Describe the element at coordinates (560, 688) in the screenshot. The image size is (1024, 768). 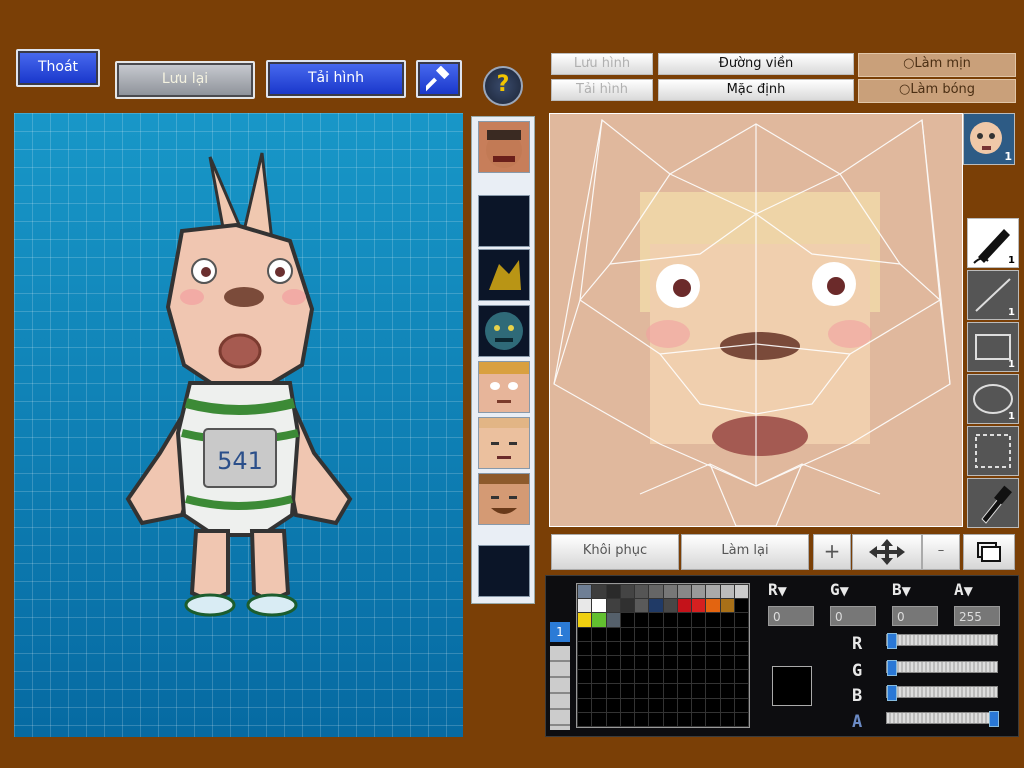
I see `palette-page-tabs` at that location.